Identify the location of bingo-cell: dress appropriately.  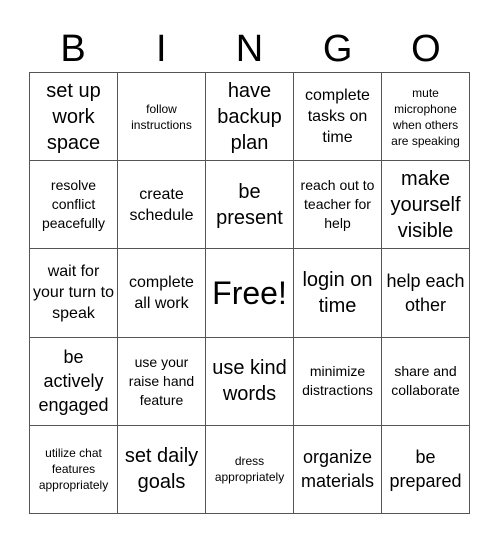
(250, 469).